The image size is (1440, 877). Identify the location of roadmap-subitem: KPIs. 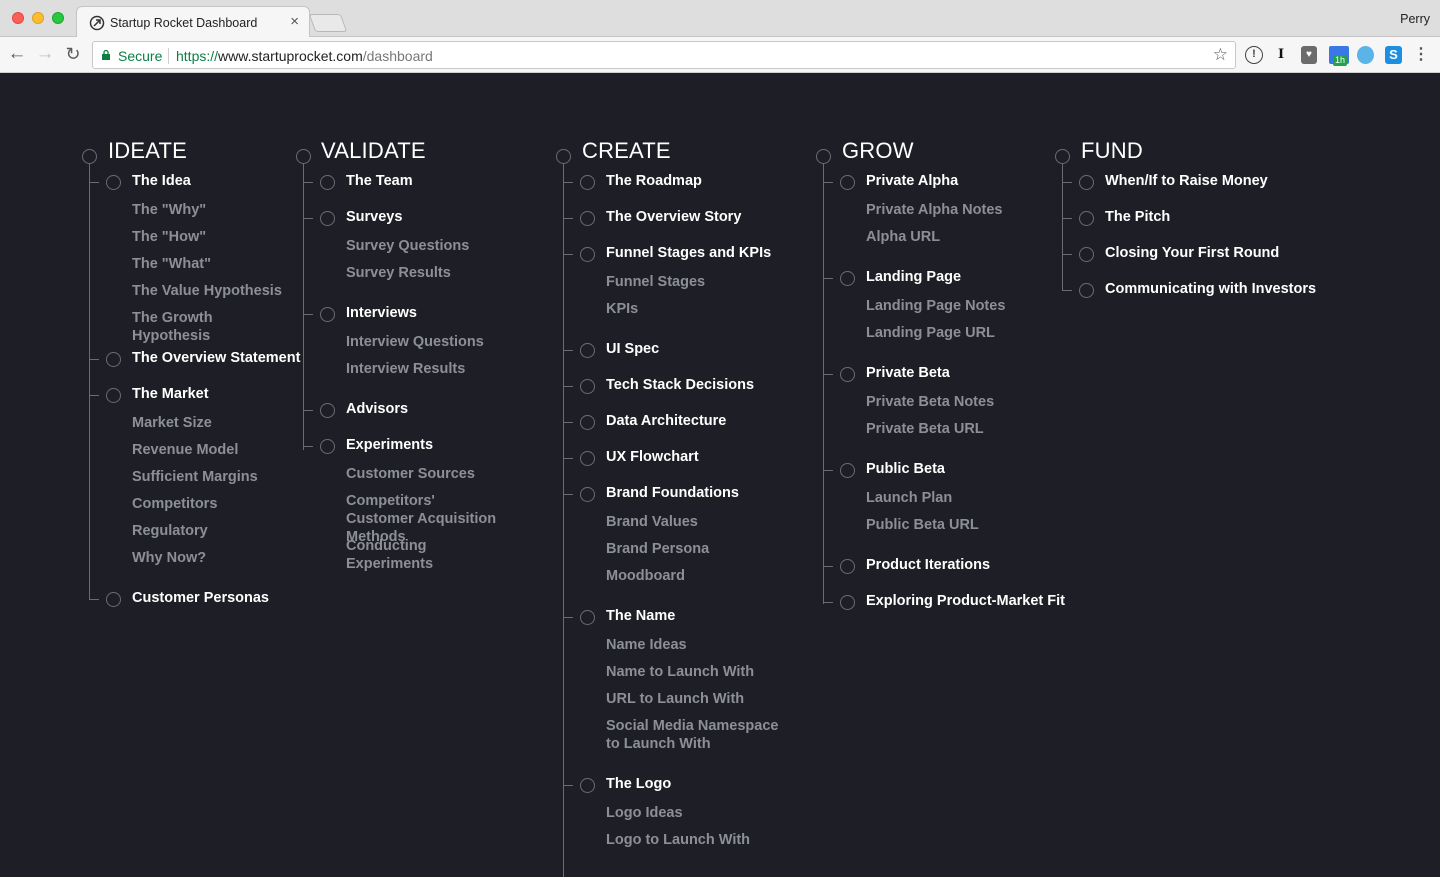
(696, 309).